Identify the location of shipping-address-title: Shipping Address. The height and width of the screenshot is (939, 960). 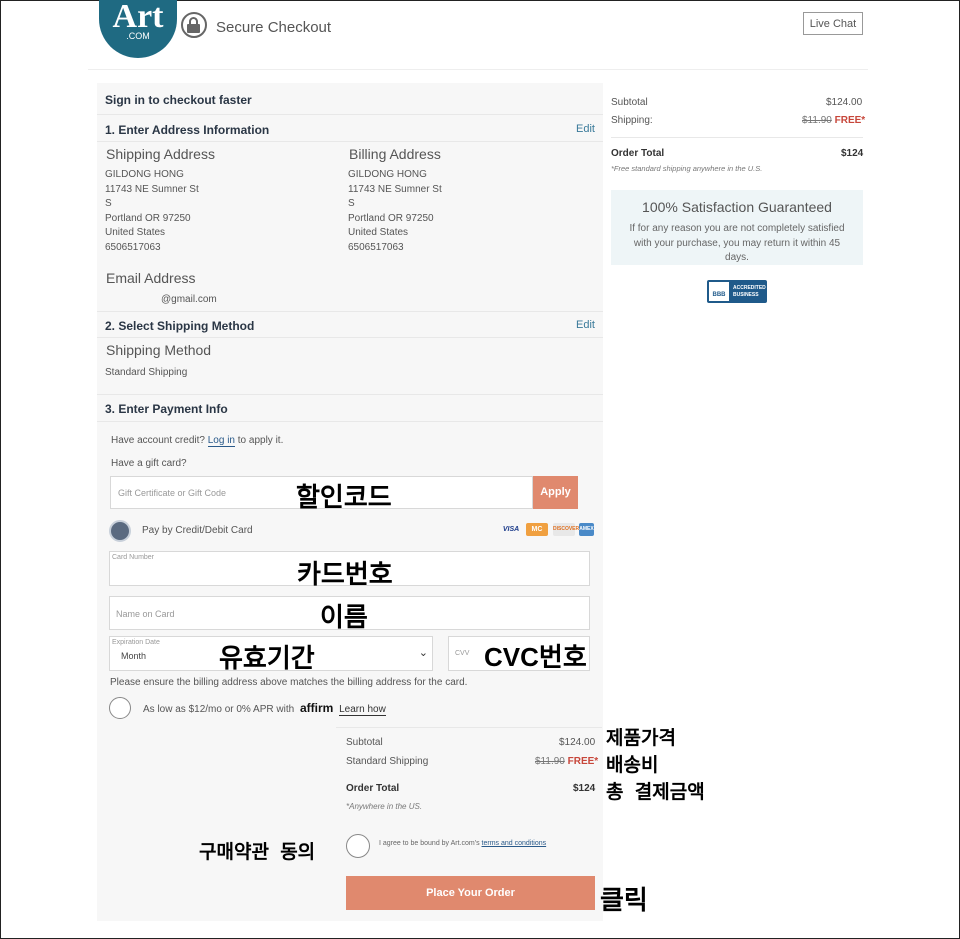
(160, 154).